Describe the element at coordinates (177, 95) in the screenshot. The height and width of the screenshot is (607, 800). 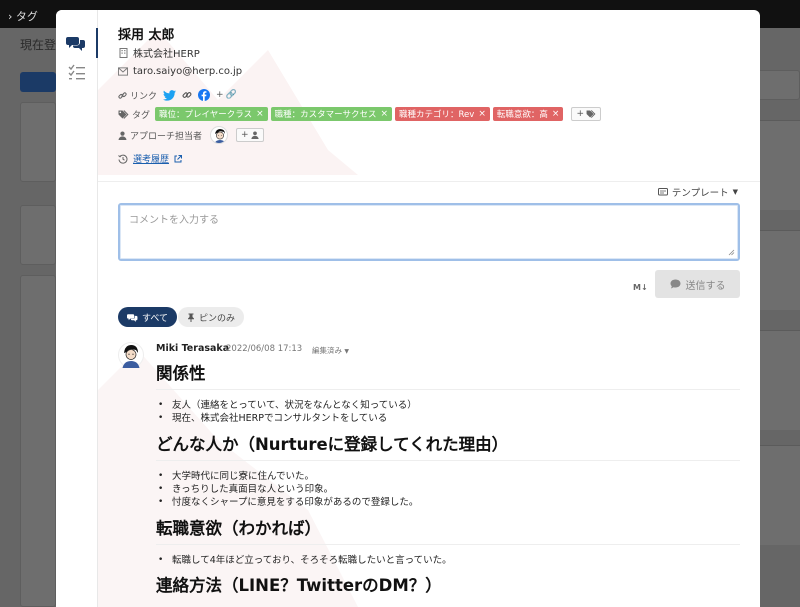
I see `links-row: リンク + 🔗` at that location.